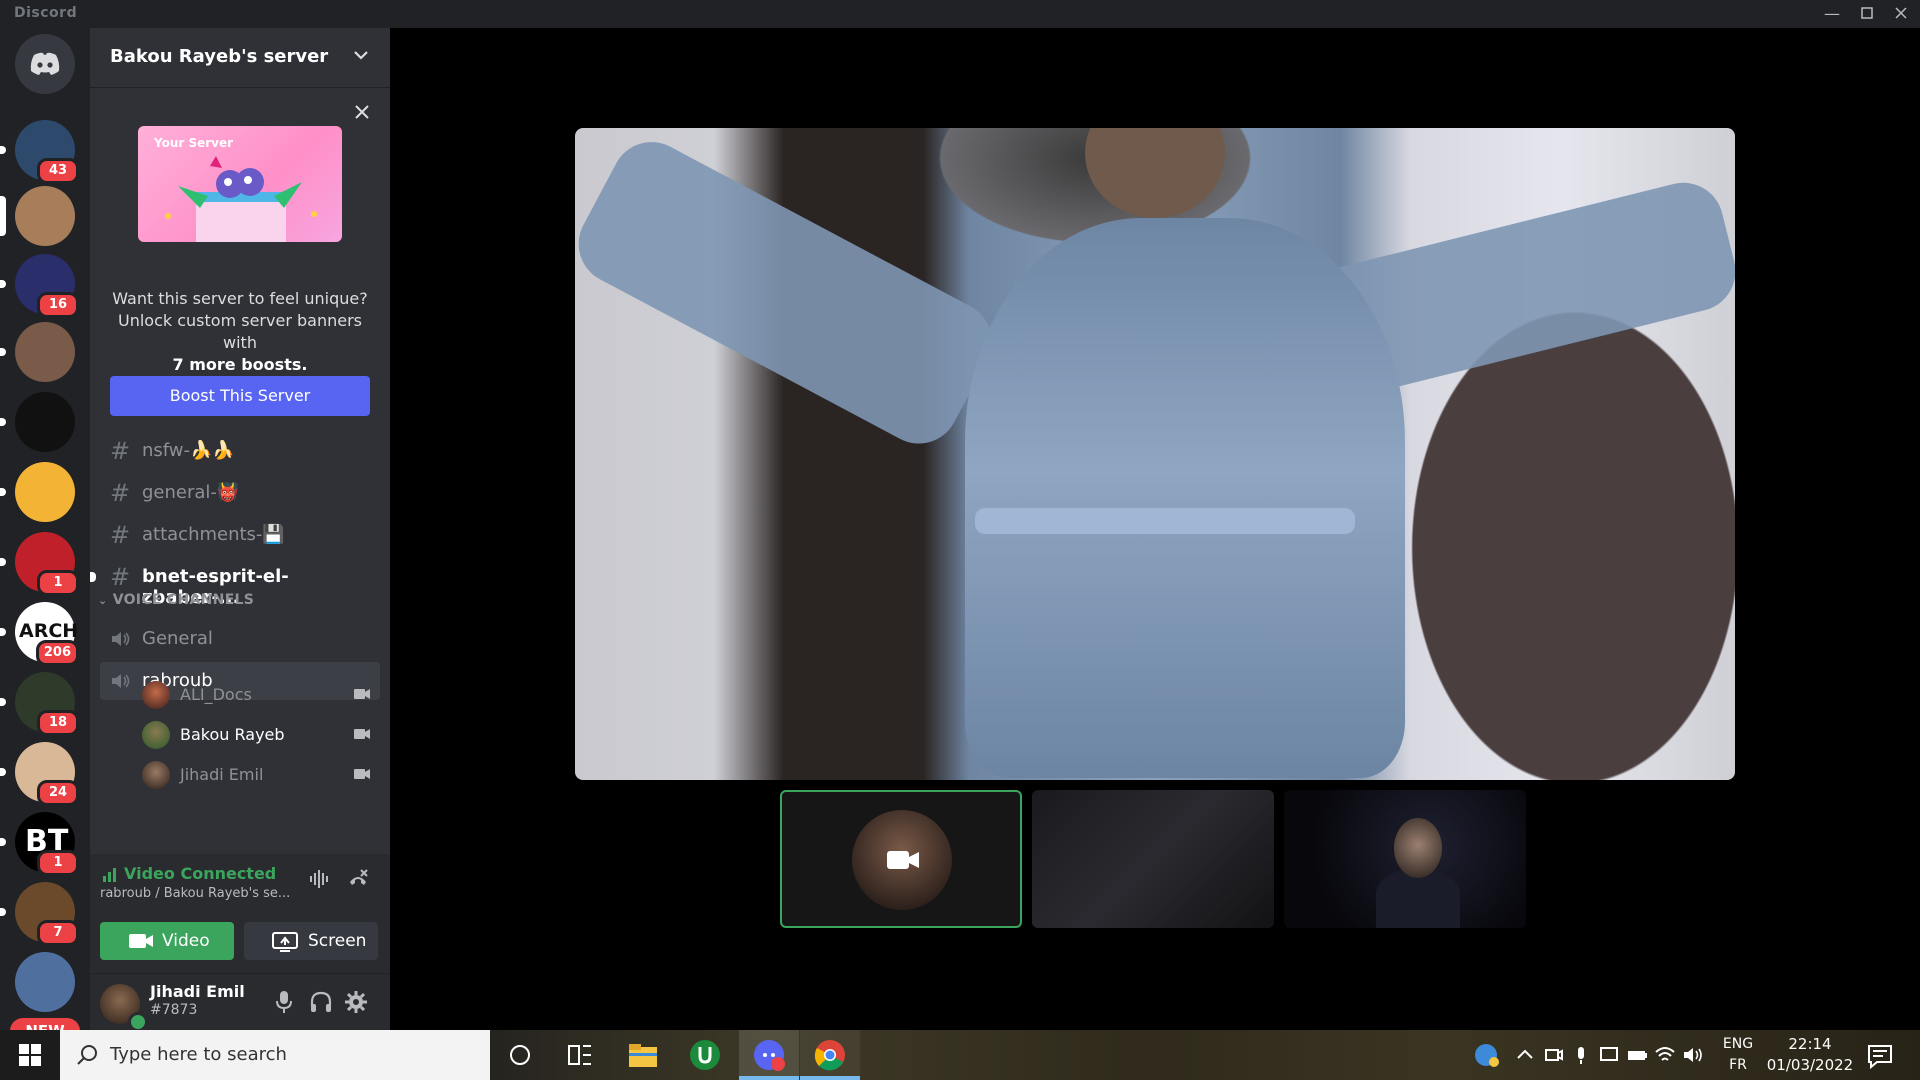 This screenshot has height=1080, width=1920. I want to click on windows-logo-icon, so click(30, 1055).